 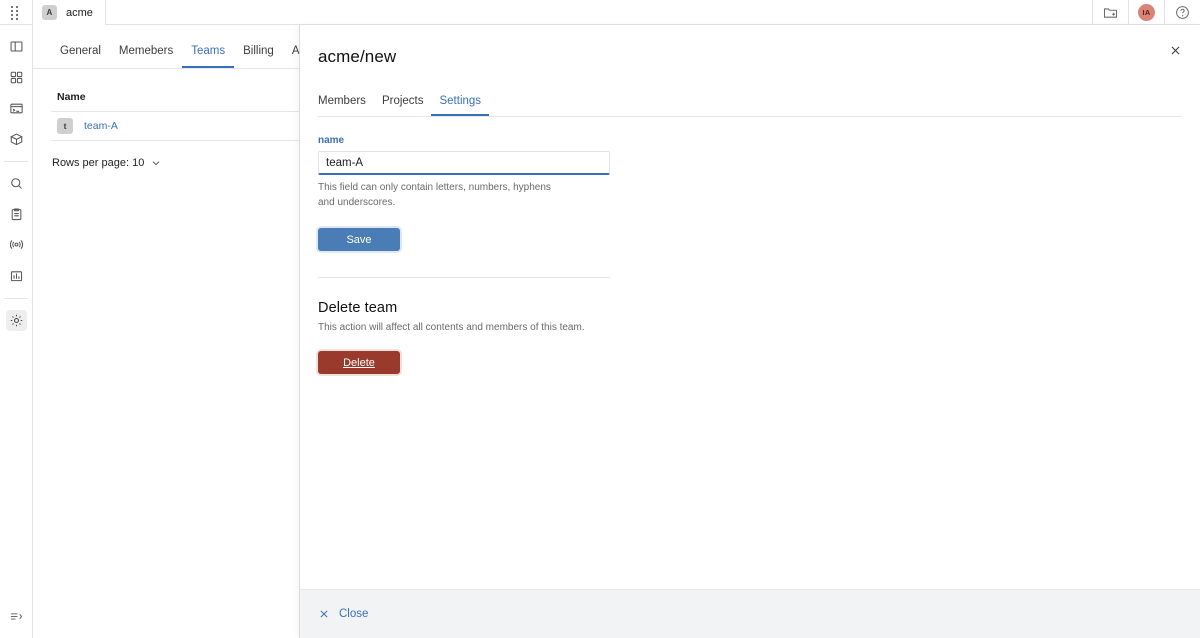 I want to click on sidebar-group-settings, so click(x=16, y=320).